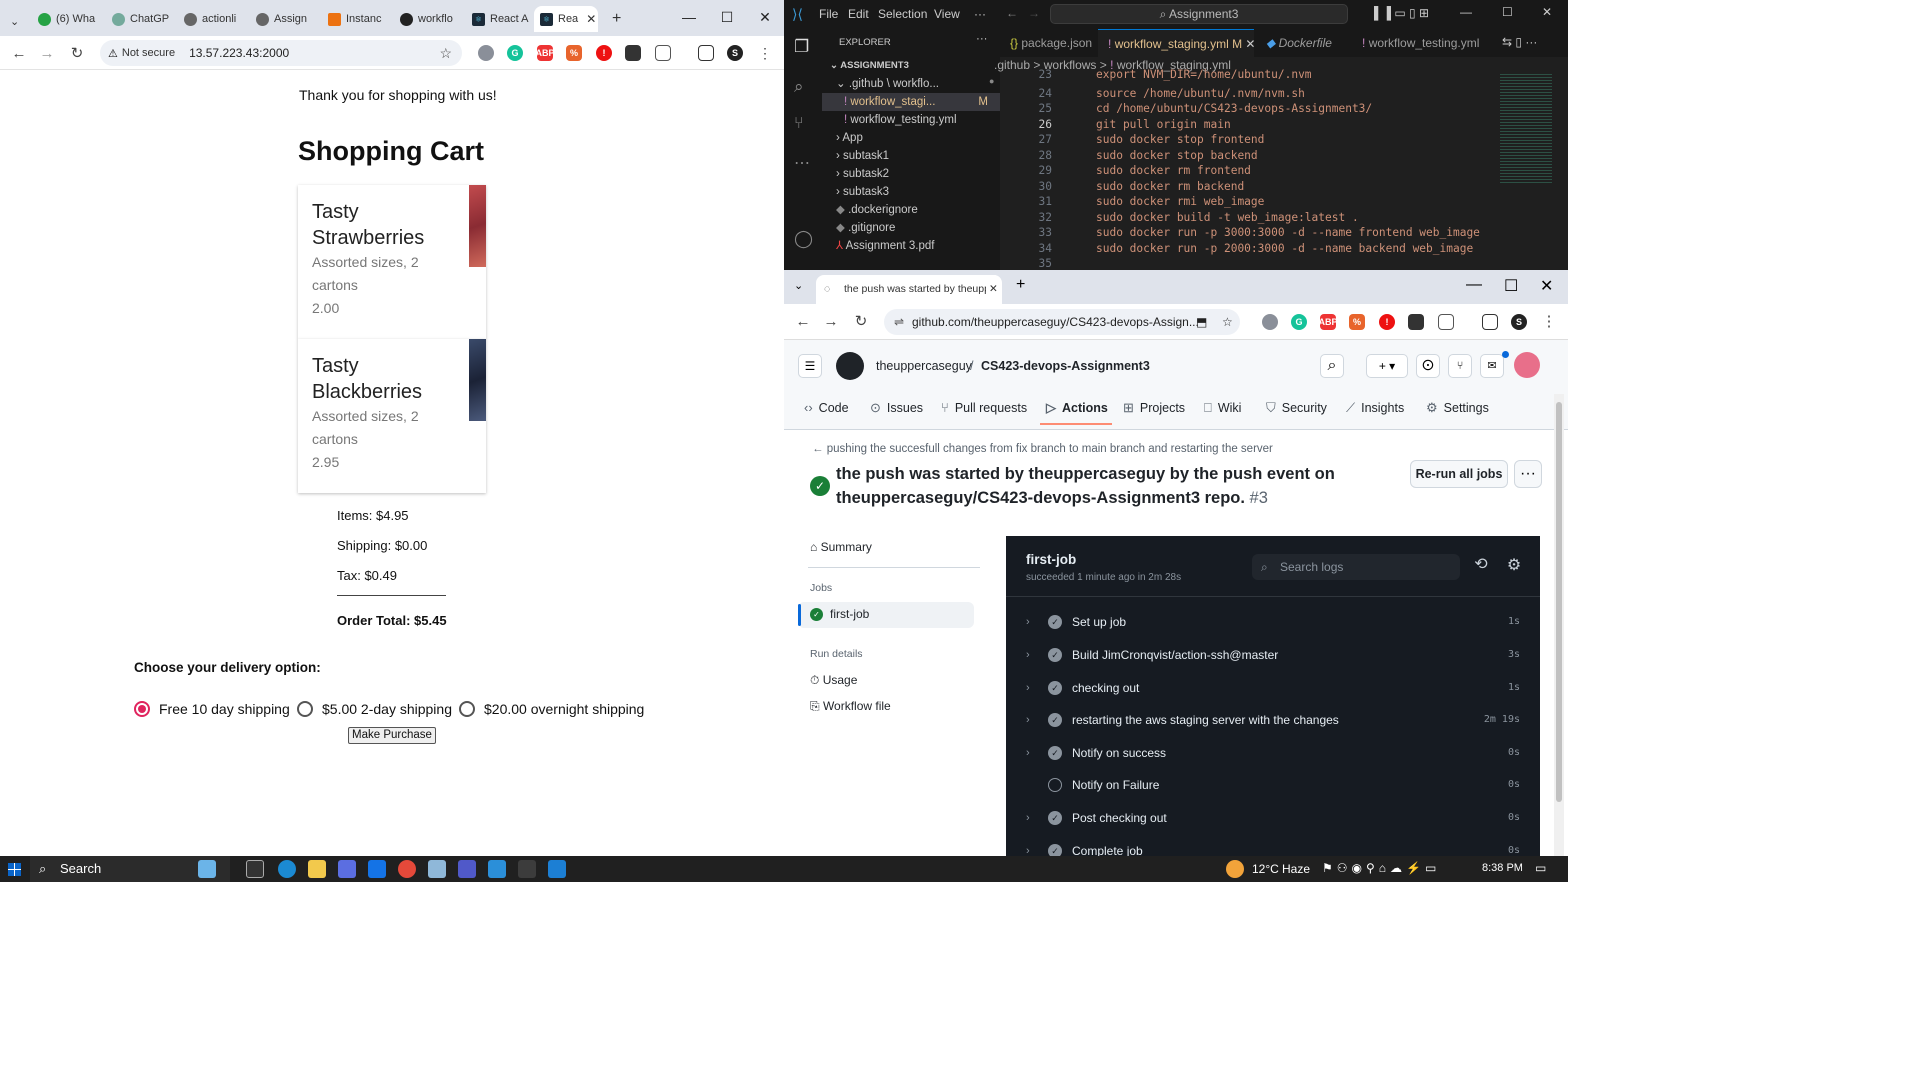  I want to click on editor-actions-icon: ⇆ ▯ ···, so click(1519, 42).